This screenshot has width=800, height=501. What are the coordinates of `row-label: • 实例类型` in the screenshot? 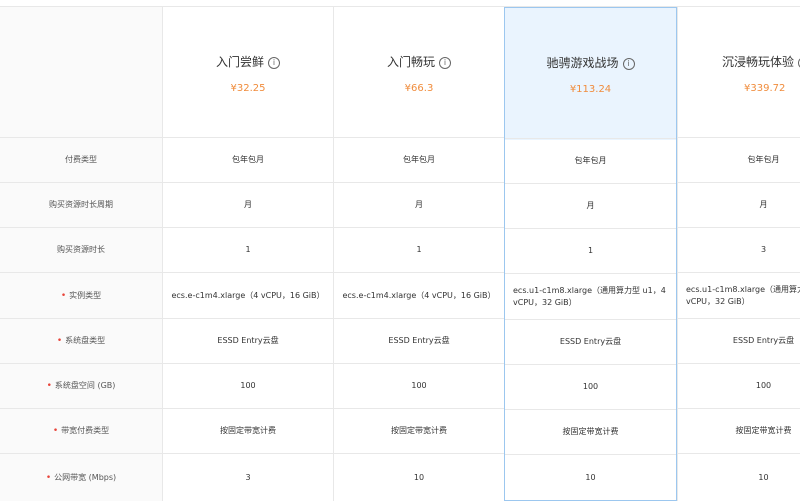 It's located at (81, 296).